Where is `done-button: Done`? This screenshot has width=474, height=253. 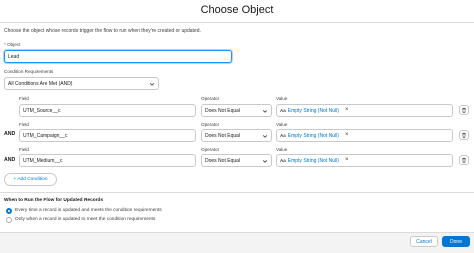
done-button: Done is located at coordinates (456, 241).